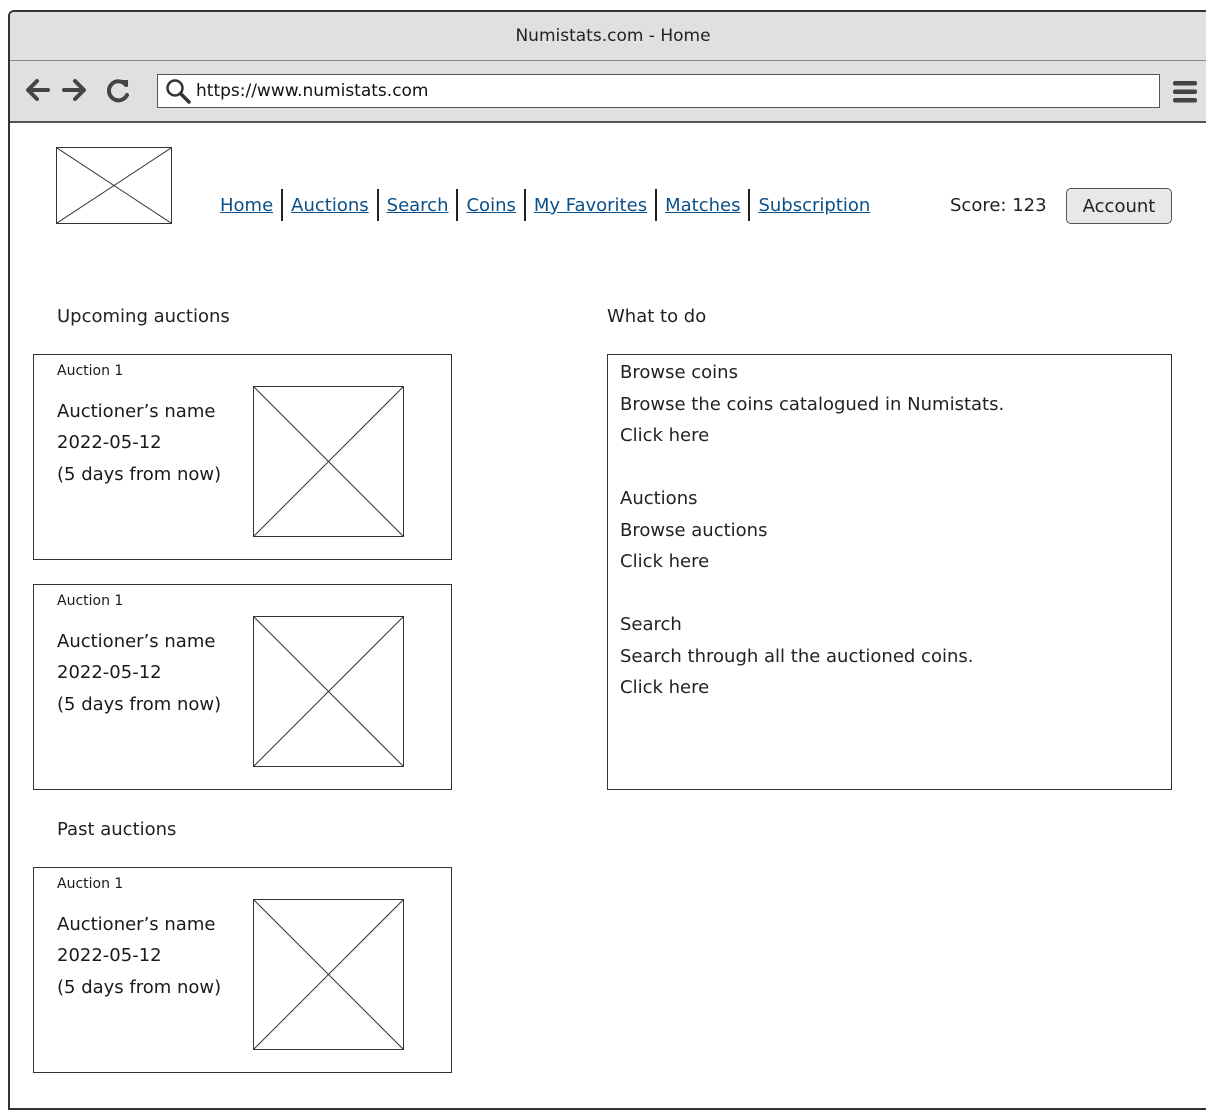 Image resolution: width=1206 pixels, height=1110 pixels. I want to click on logo-placeholder, so click(114, 185).